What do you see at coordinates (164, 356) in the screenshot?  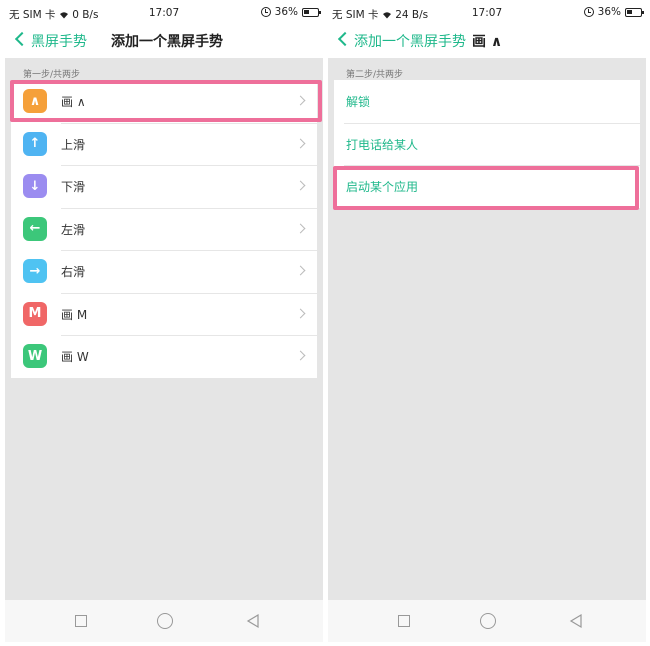 I see `gesture-item: W画 W` at bounding box center [164, 356].